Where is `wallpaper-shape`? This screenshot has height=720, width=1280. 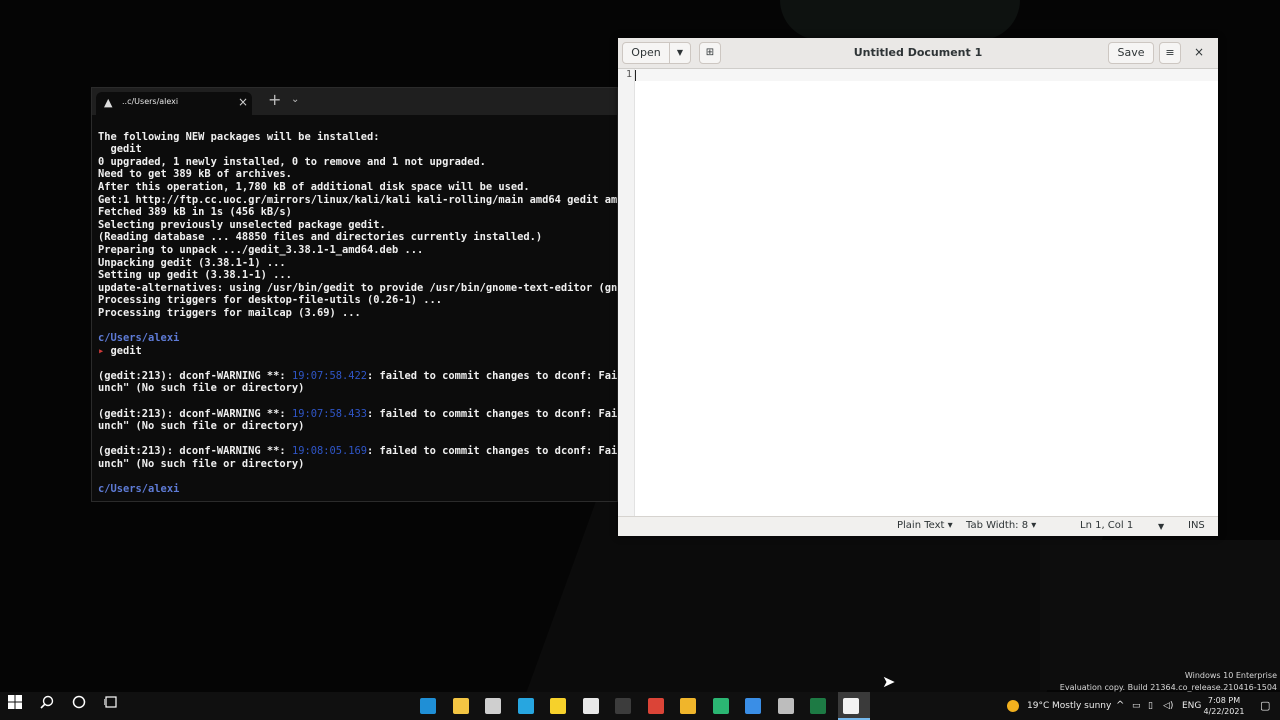
wallpaper-shape is located at coordinates (1160, 615).